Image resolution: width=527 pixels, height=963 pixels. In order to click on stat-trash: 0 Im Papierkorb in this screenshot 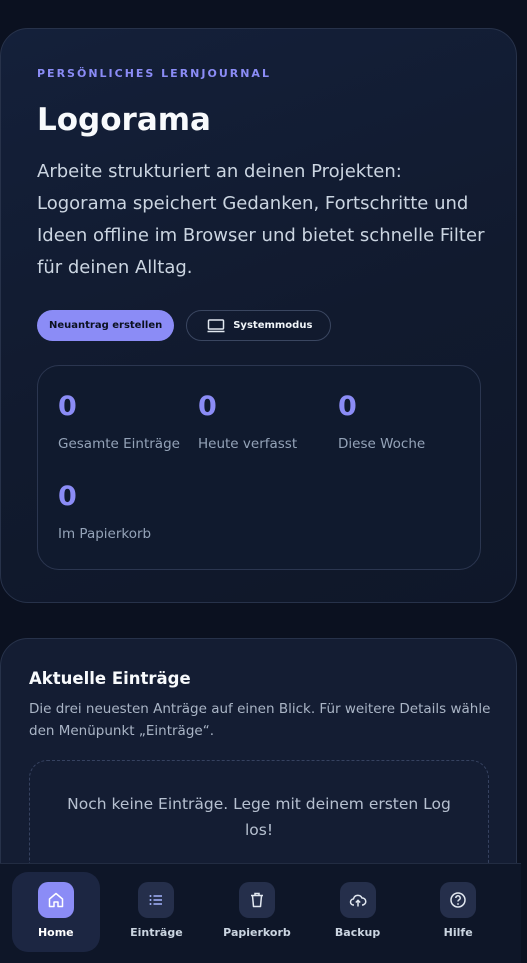, I will do `click(128, 525)`.